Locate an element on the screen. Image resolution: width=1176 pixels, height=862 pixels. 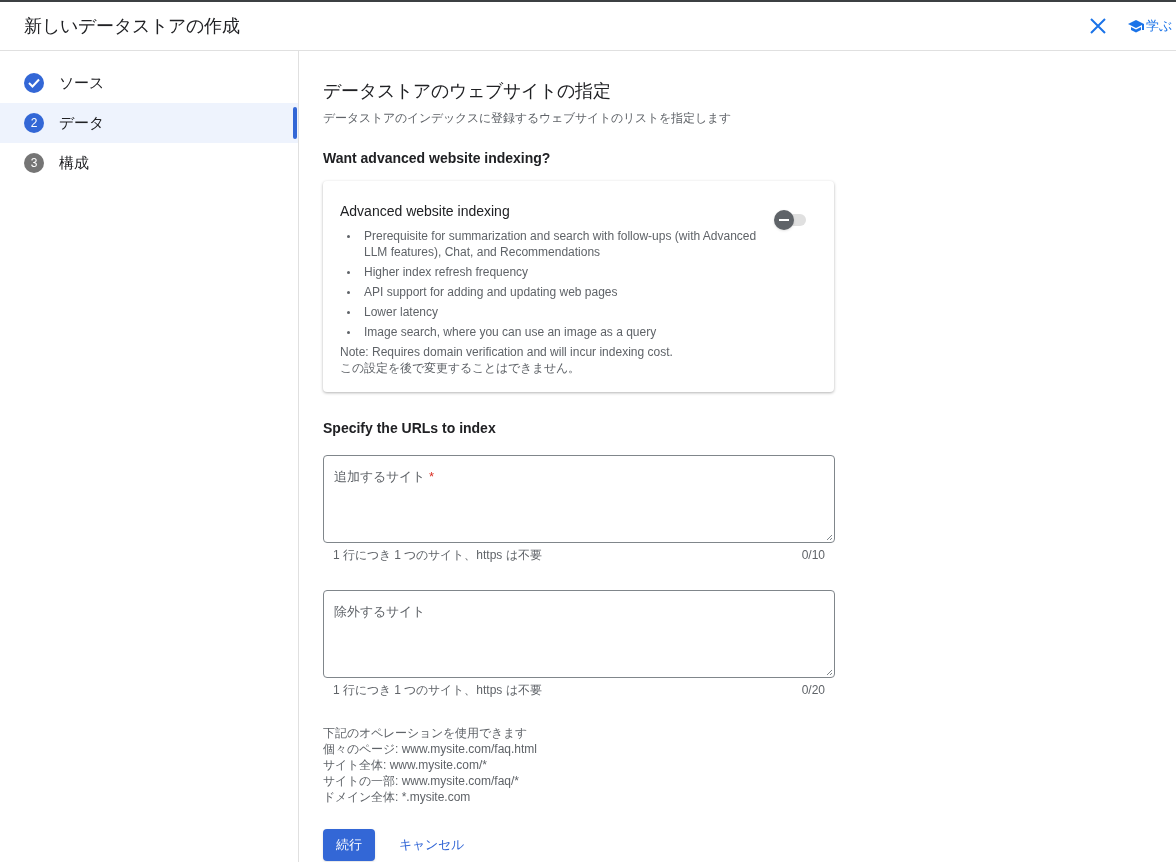
advanced-heading: Want advanced website indexing? is located at coordinates (437, 158).